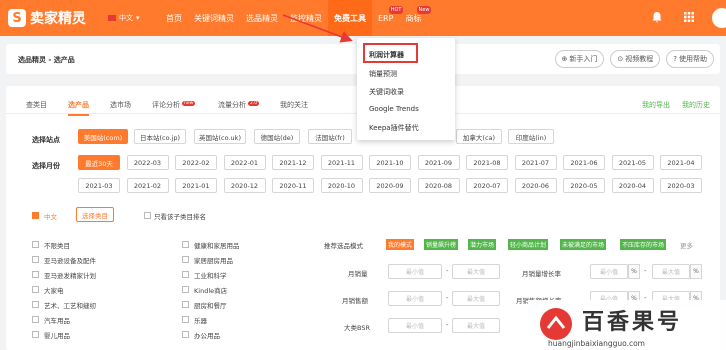 The width and height of the screenshot is (726, 350). What do you see at coordinates (239, 105) in the screenshot?
I see `tab-traffic-analysis: 流量分析 2.0` at bounding box center [239, 105].